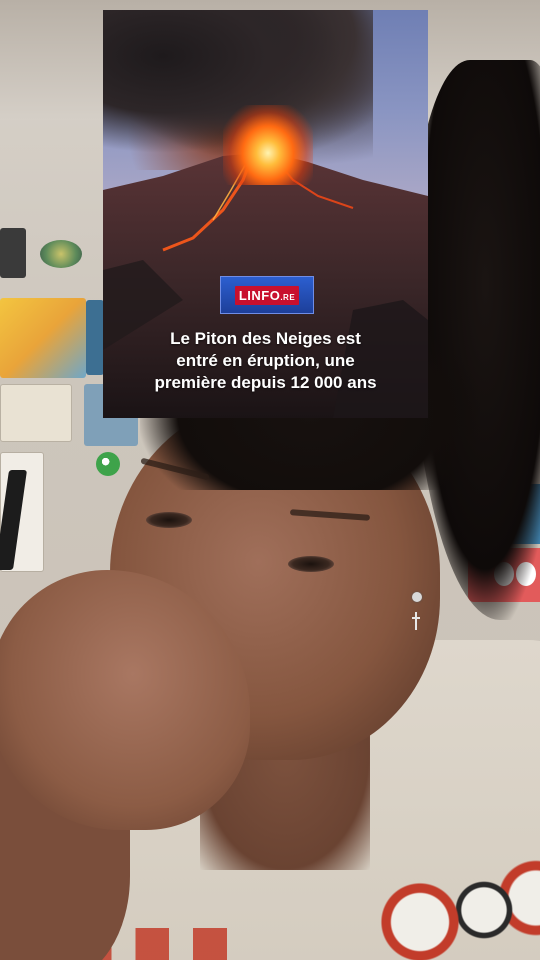 The image size is (540, 960). Describe the element at coordinates (108, 464) in the screenshot. I see `mushroom-sticker` at that location.